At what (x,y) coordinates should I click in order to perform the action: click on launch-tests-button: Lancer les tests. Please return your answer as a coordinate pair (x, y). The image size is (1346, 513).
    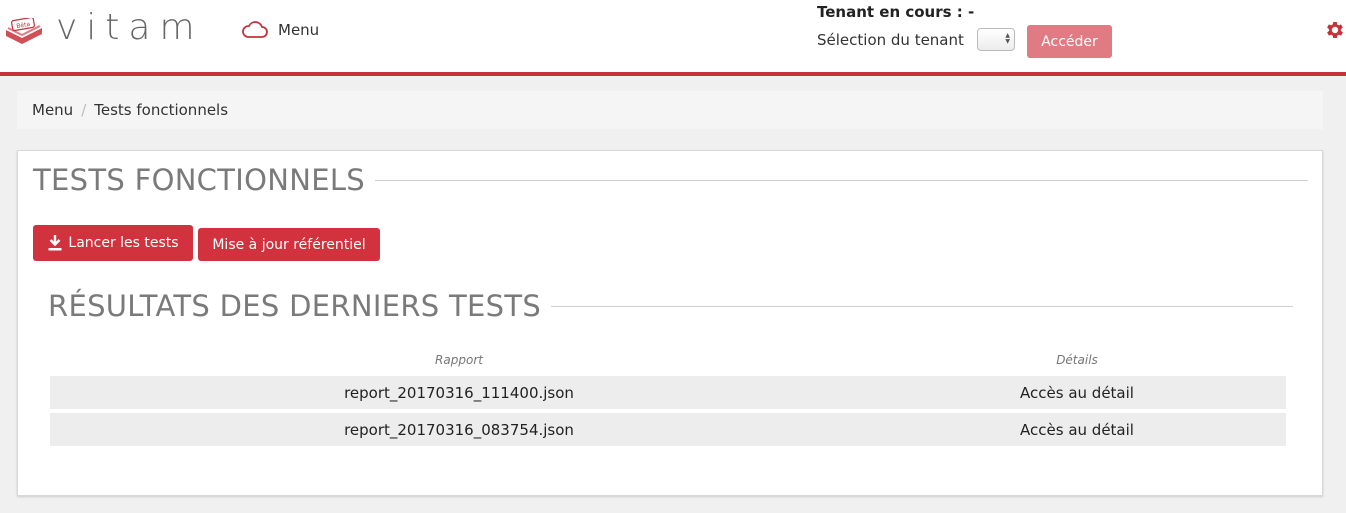
    Looking at the image, I should click on (113, 243).